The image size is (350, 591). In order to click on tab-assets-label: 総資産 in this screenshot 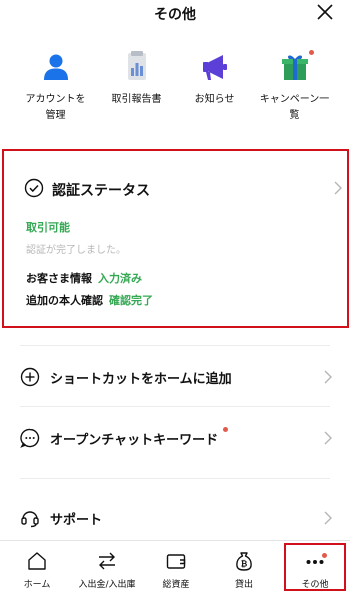, I will do `click(176, 585)`.